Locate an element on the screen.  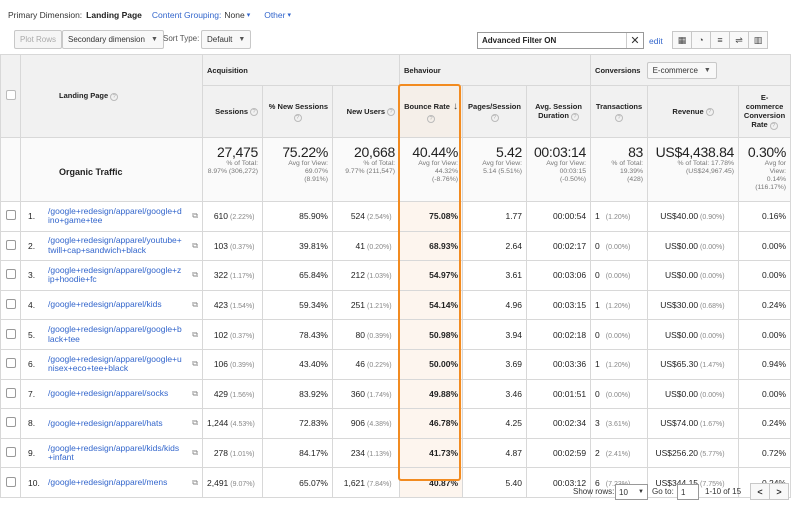
revenue-value: US$40.00 is located at coordinates (679, 216).